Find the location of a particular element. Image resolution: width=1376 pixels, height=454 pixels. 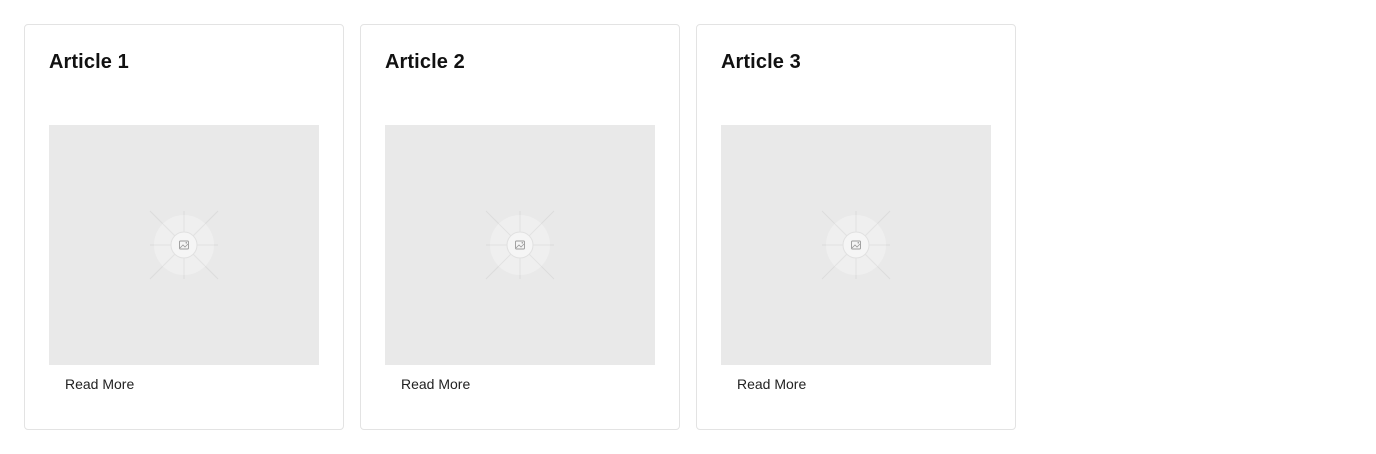

article-title: Article 2 is located at coordinates (425, 62).